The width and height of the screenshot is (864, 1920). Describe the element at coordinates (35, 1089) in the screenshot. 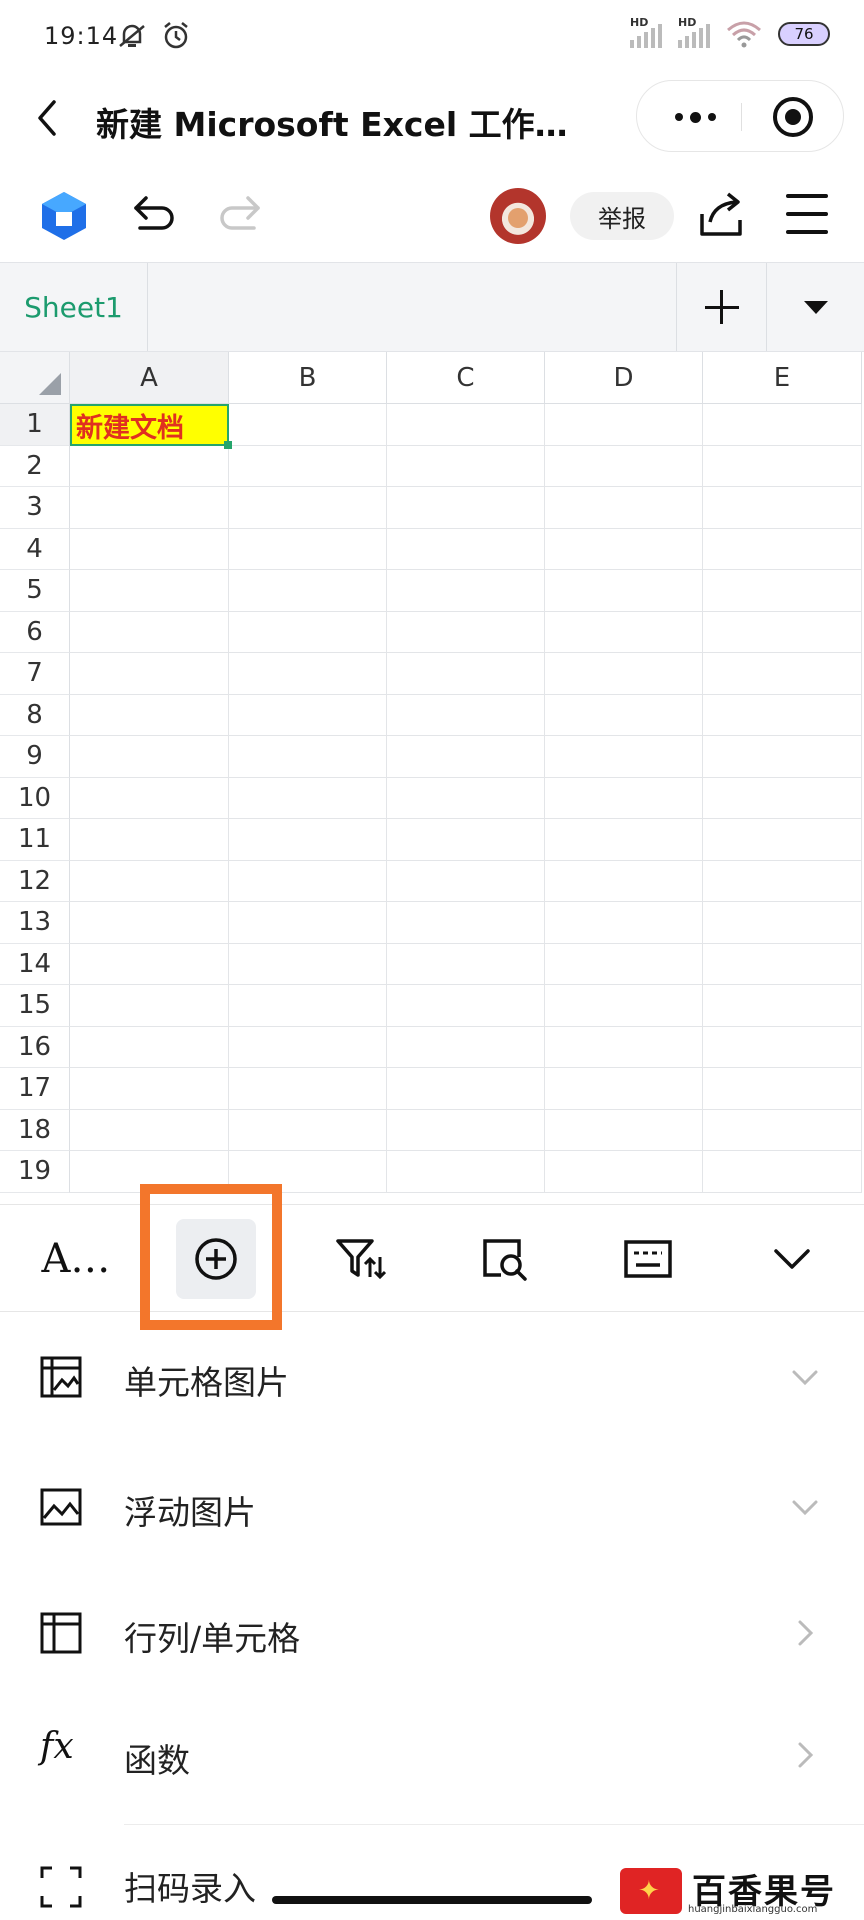

I see `row-header: 17` at that location.